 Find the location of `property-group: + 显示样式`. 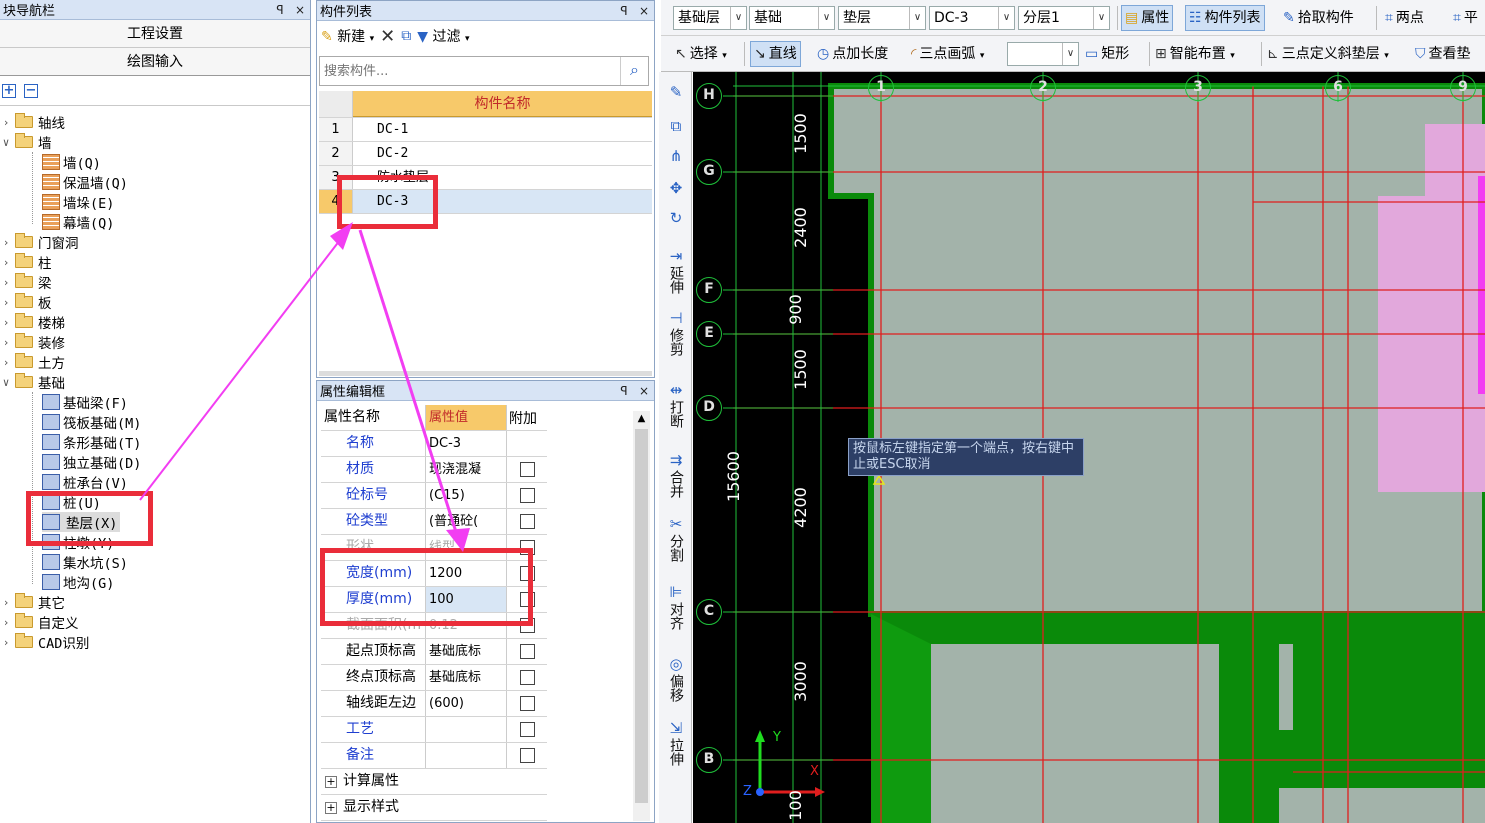

property-group: + 显示样式 is located at coordinates (434, 808).